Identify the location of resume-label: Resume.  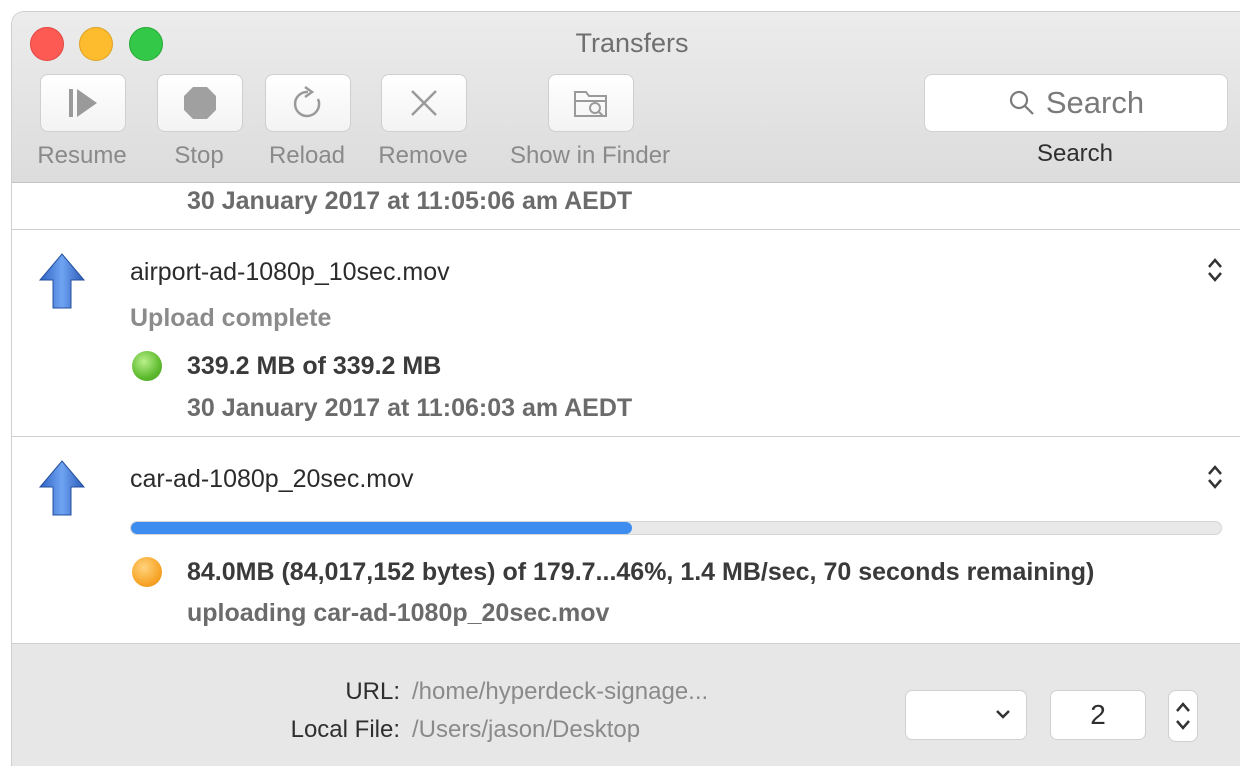
(82, 155).